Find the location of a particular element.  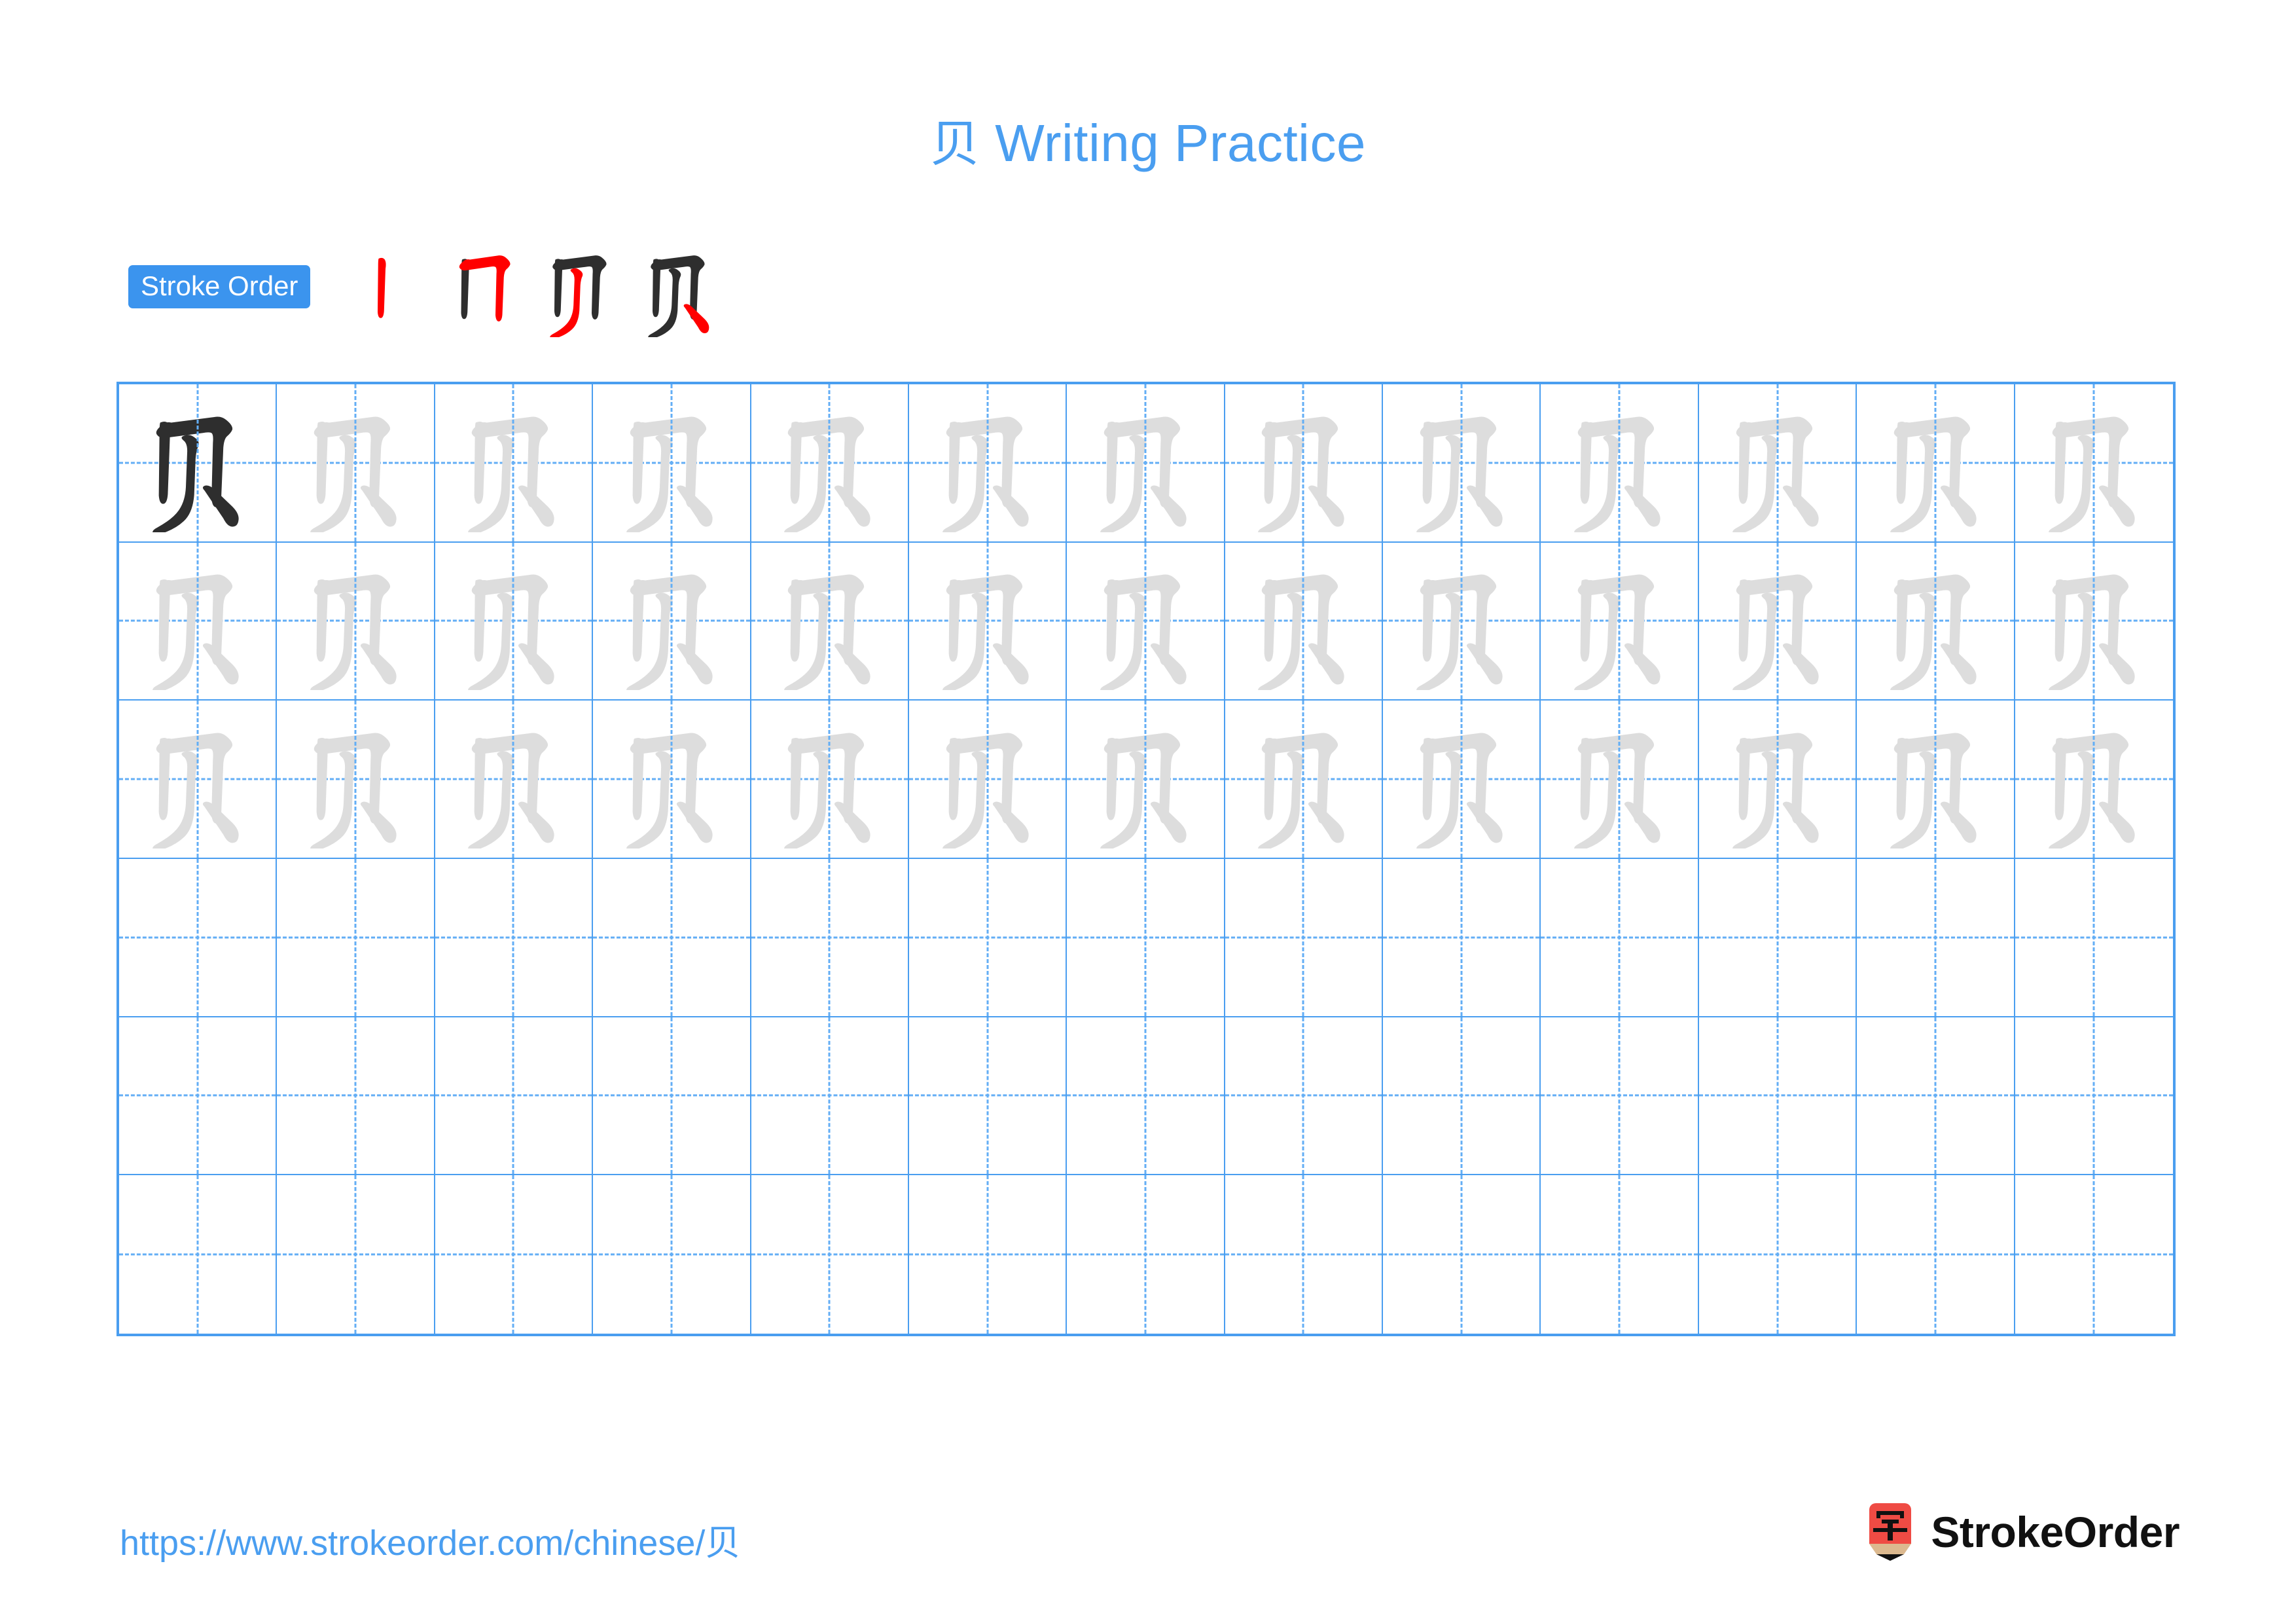

character-model is located at coordinates (195, 474).